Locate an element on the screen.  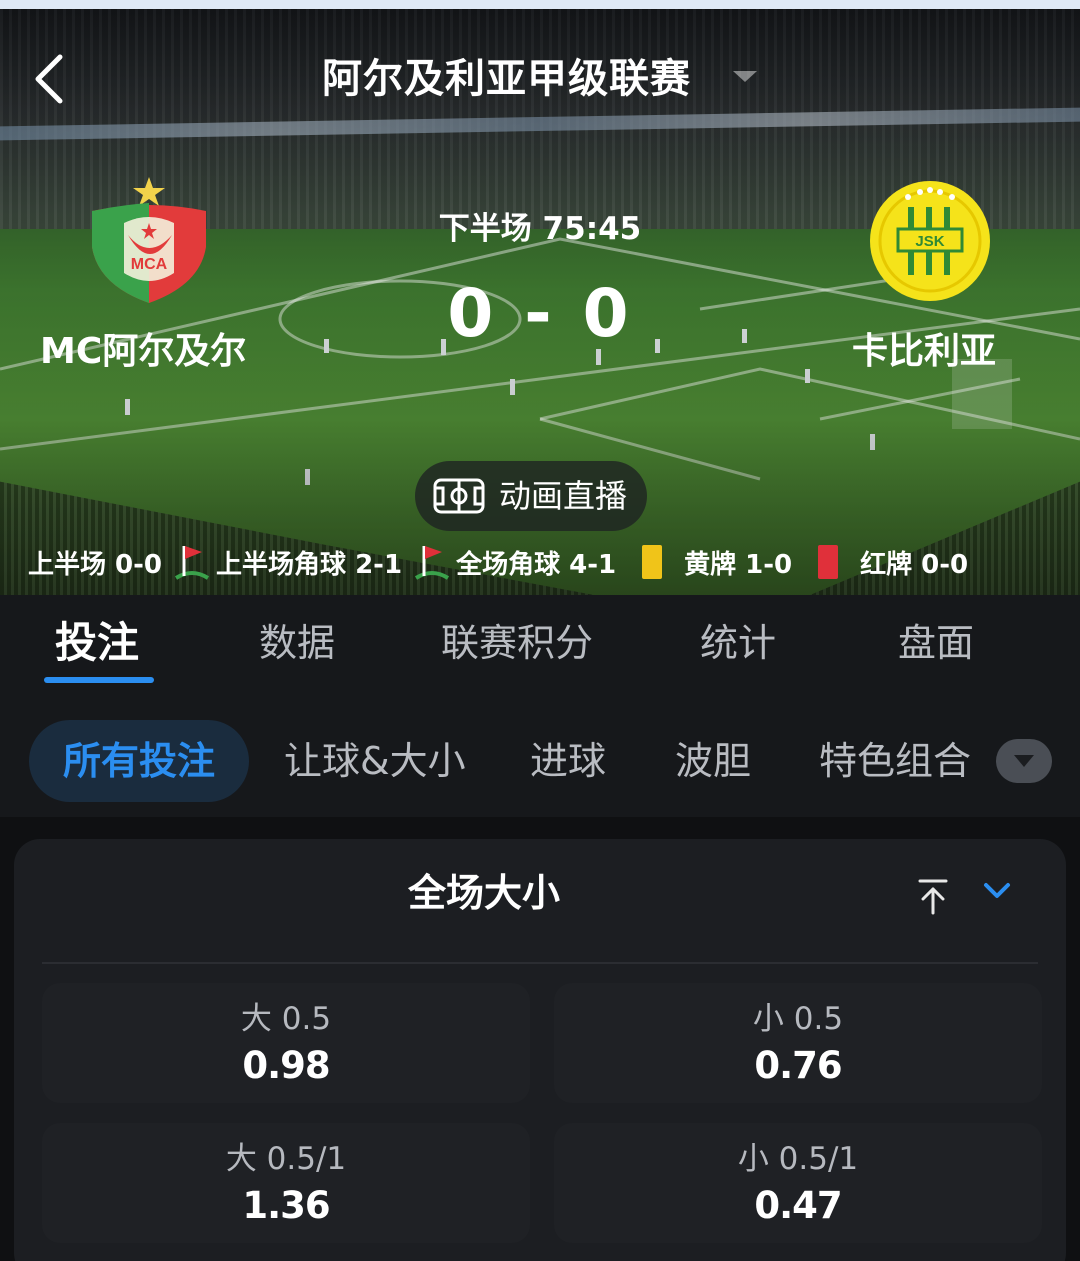
match-stats-bar: 上半场 0-0 上半场角球 2-1 全场角球 4-1 黄牌 1-0 红牌 0-0 is located at coordinates (498, 562).